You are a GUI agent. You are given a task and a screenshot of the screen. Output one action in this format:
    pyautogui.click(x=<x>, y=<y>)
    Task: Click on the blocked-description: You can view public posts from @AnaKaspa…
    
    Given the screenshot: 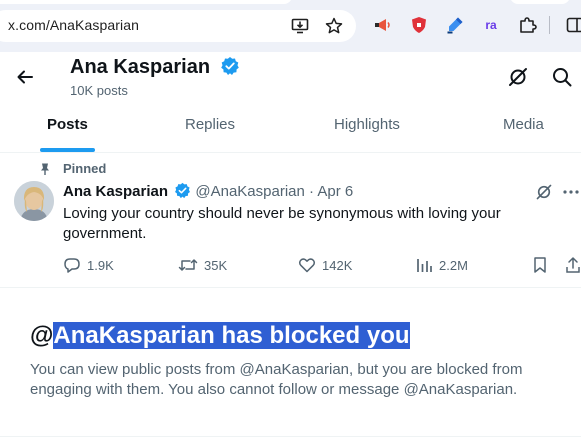 What is the action you would take?
    pyautogui.click(x=276, y=379)
    